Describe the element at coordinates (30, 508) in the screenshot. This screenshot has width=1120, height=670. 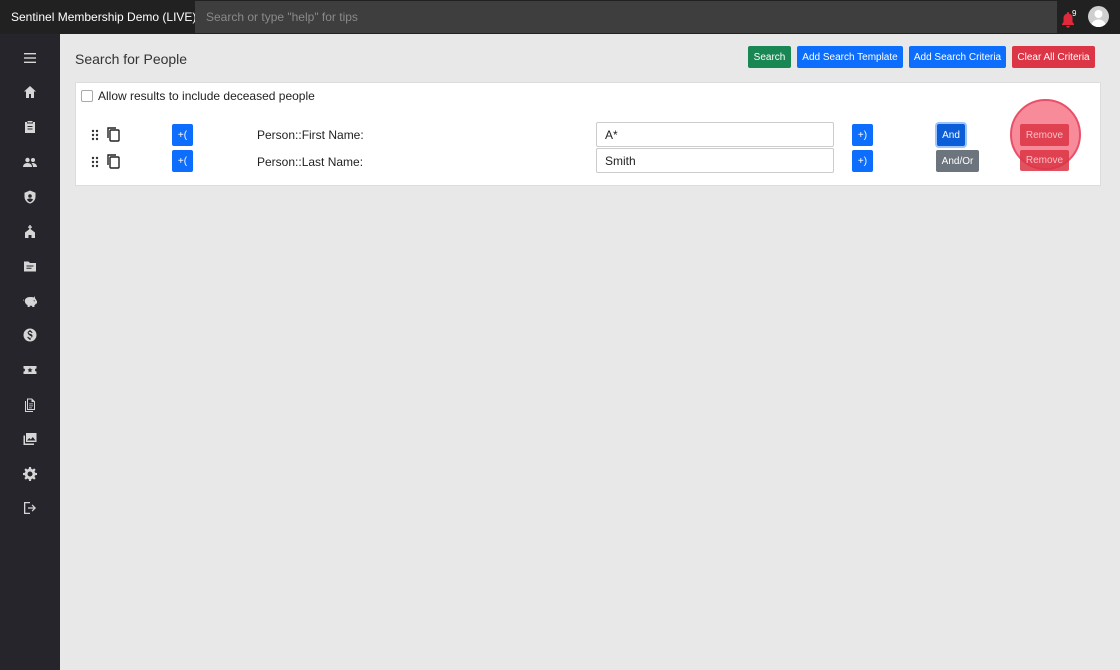
I see `logout-icon` at that location.